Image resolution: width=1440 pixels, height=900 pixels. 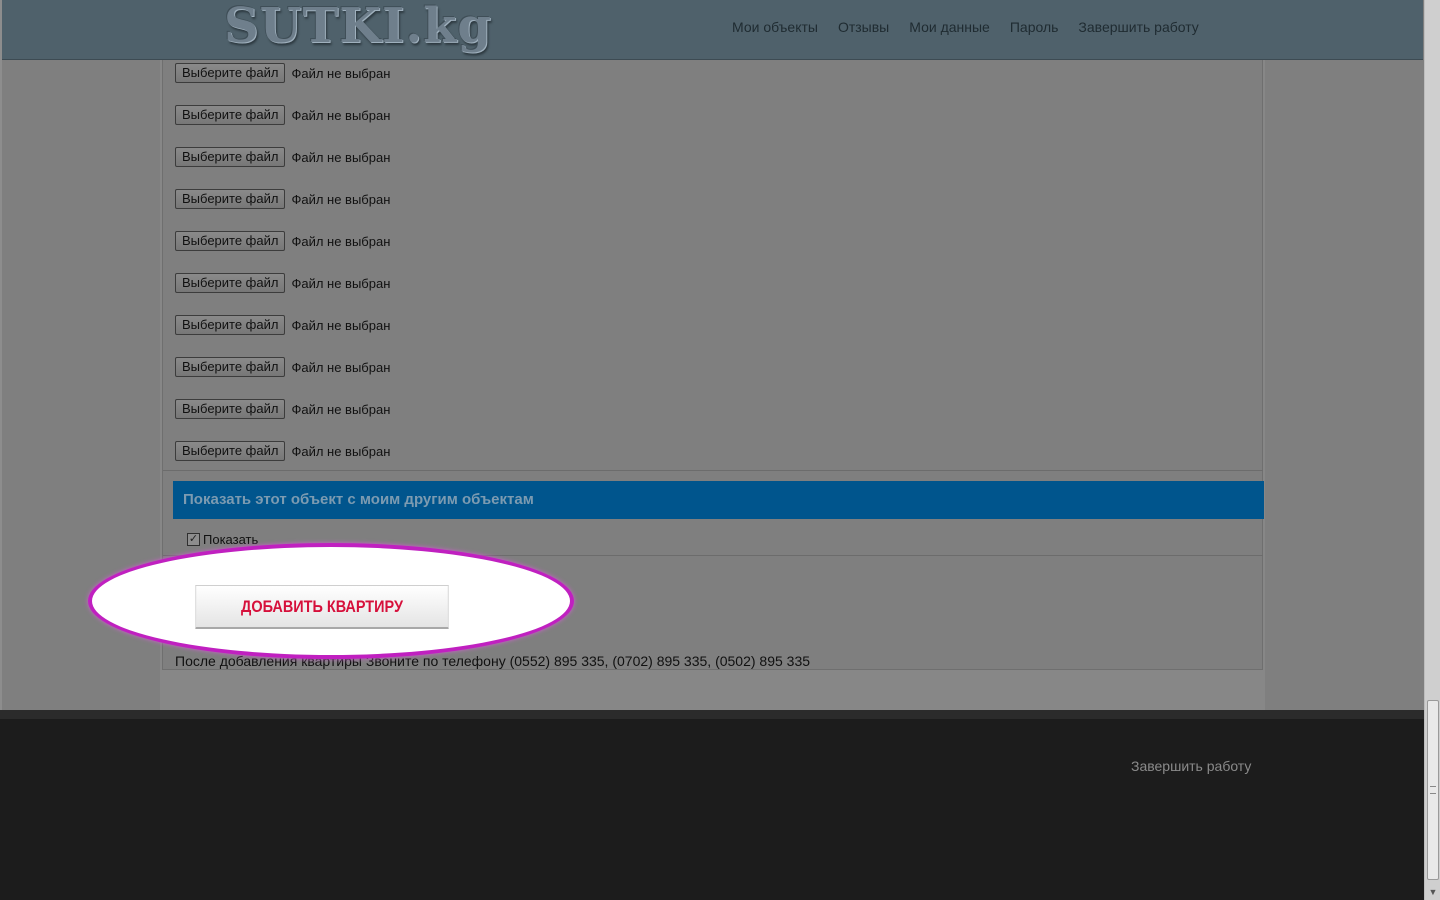 What do you see at coordinates (1191, 766) in the screenshot?
I see `footer-logout-link: Завершить работу` at bounding box center [1191, 766].